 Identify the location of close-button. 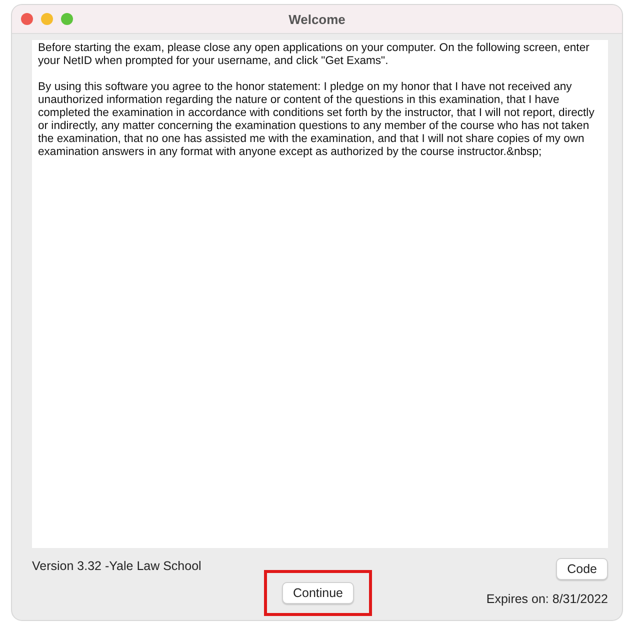
(27, 19).